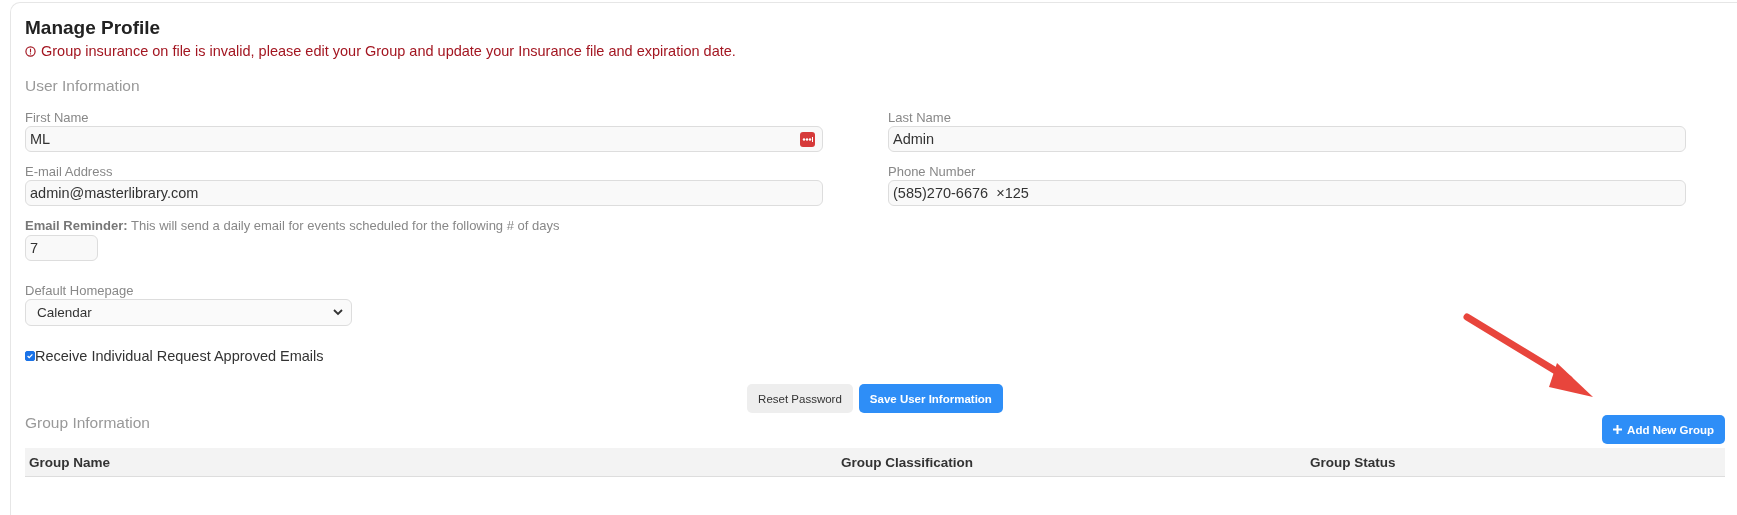 Image resolution: width=1737 pixels, height=515 pixels. Describe the element at coordinates (69, 171) in the screenshot. I see `field-label: E-mail Address` at that location.